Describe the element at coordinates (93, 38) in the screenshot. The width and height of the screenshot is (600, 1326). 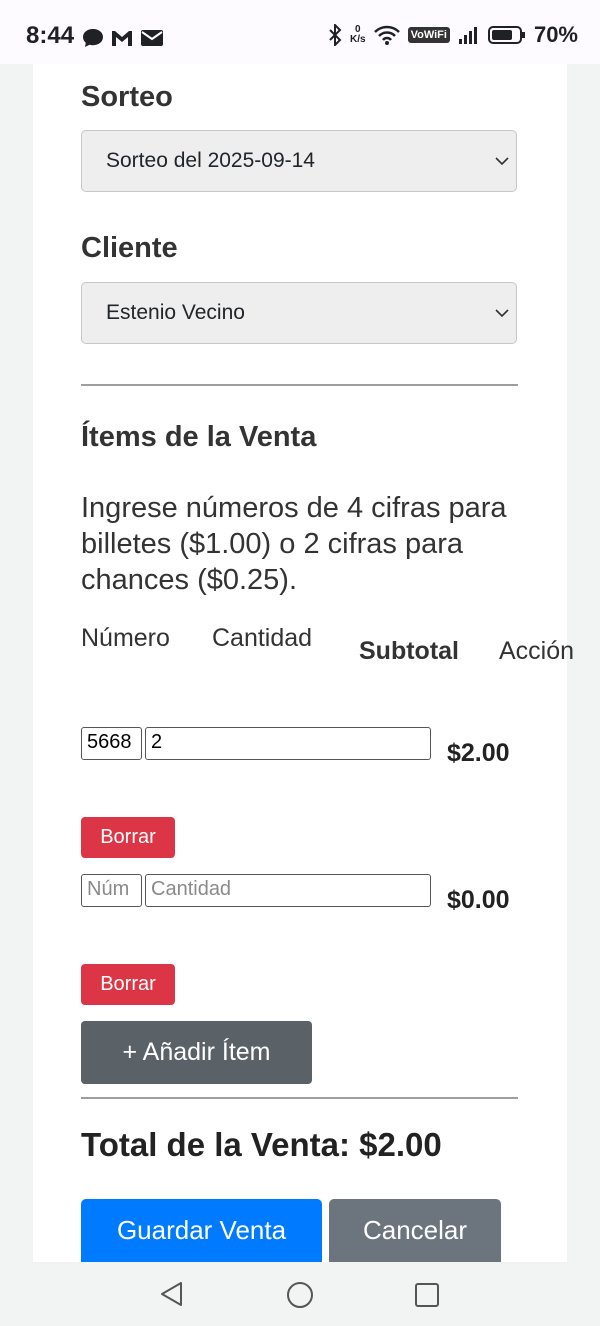
I see `chat-bubble-icon` at that location.